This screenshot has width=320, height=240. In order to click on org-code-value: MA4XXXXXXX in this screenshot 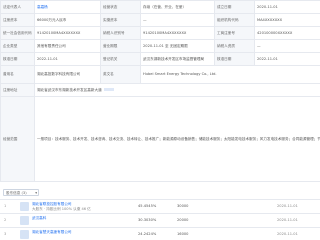, I will do `click(287, 20)`.